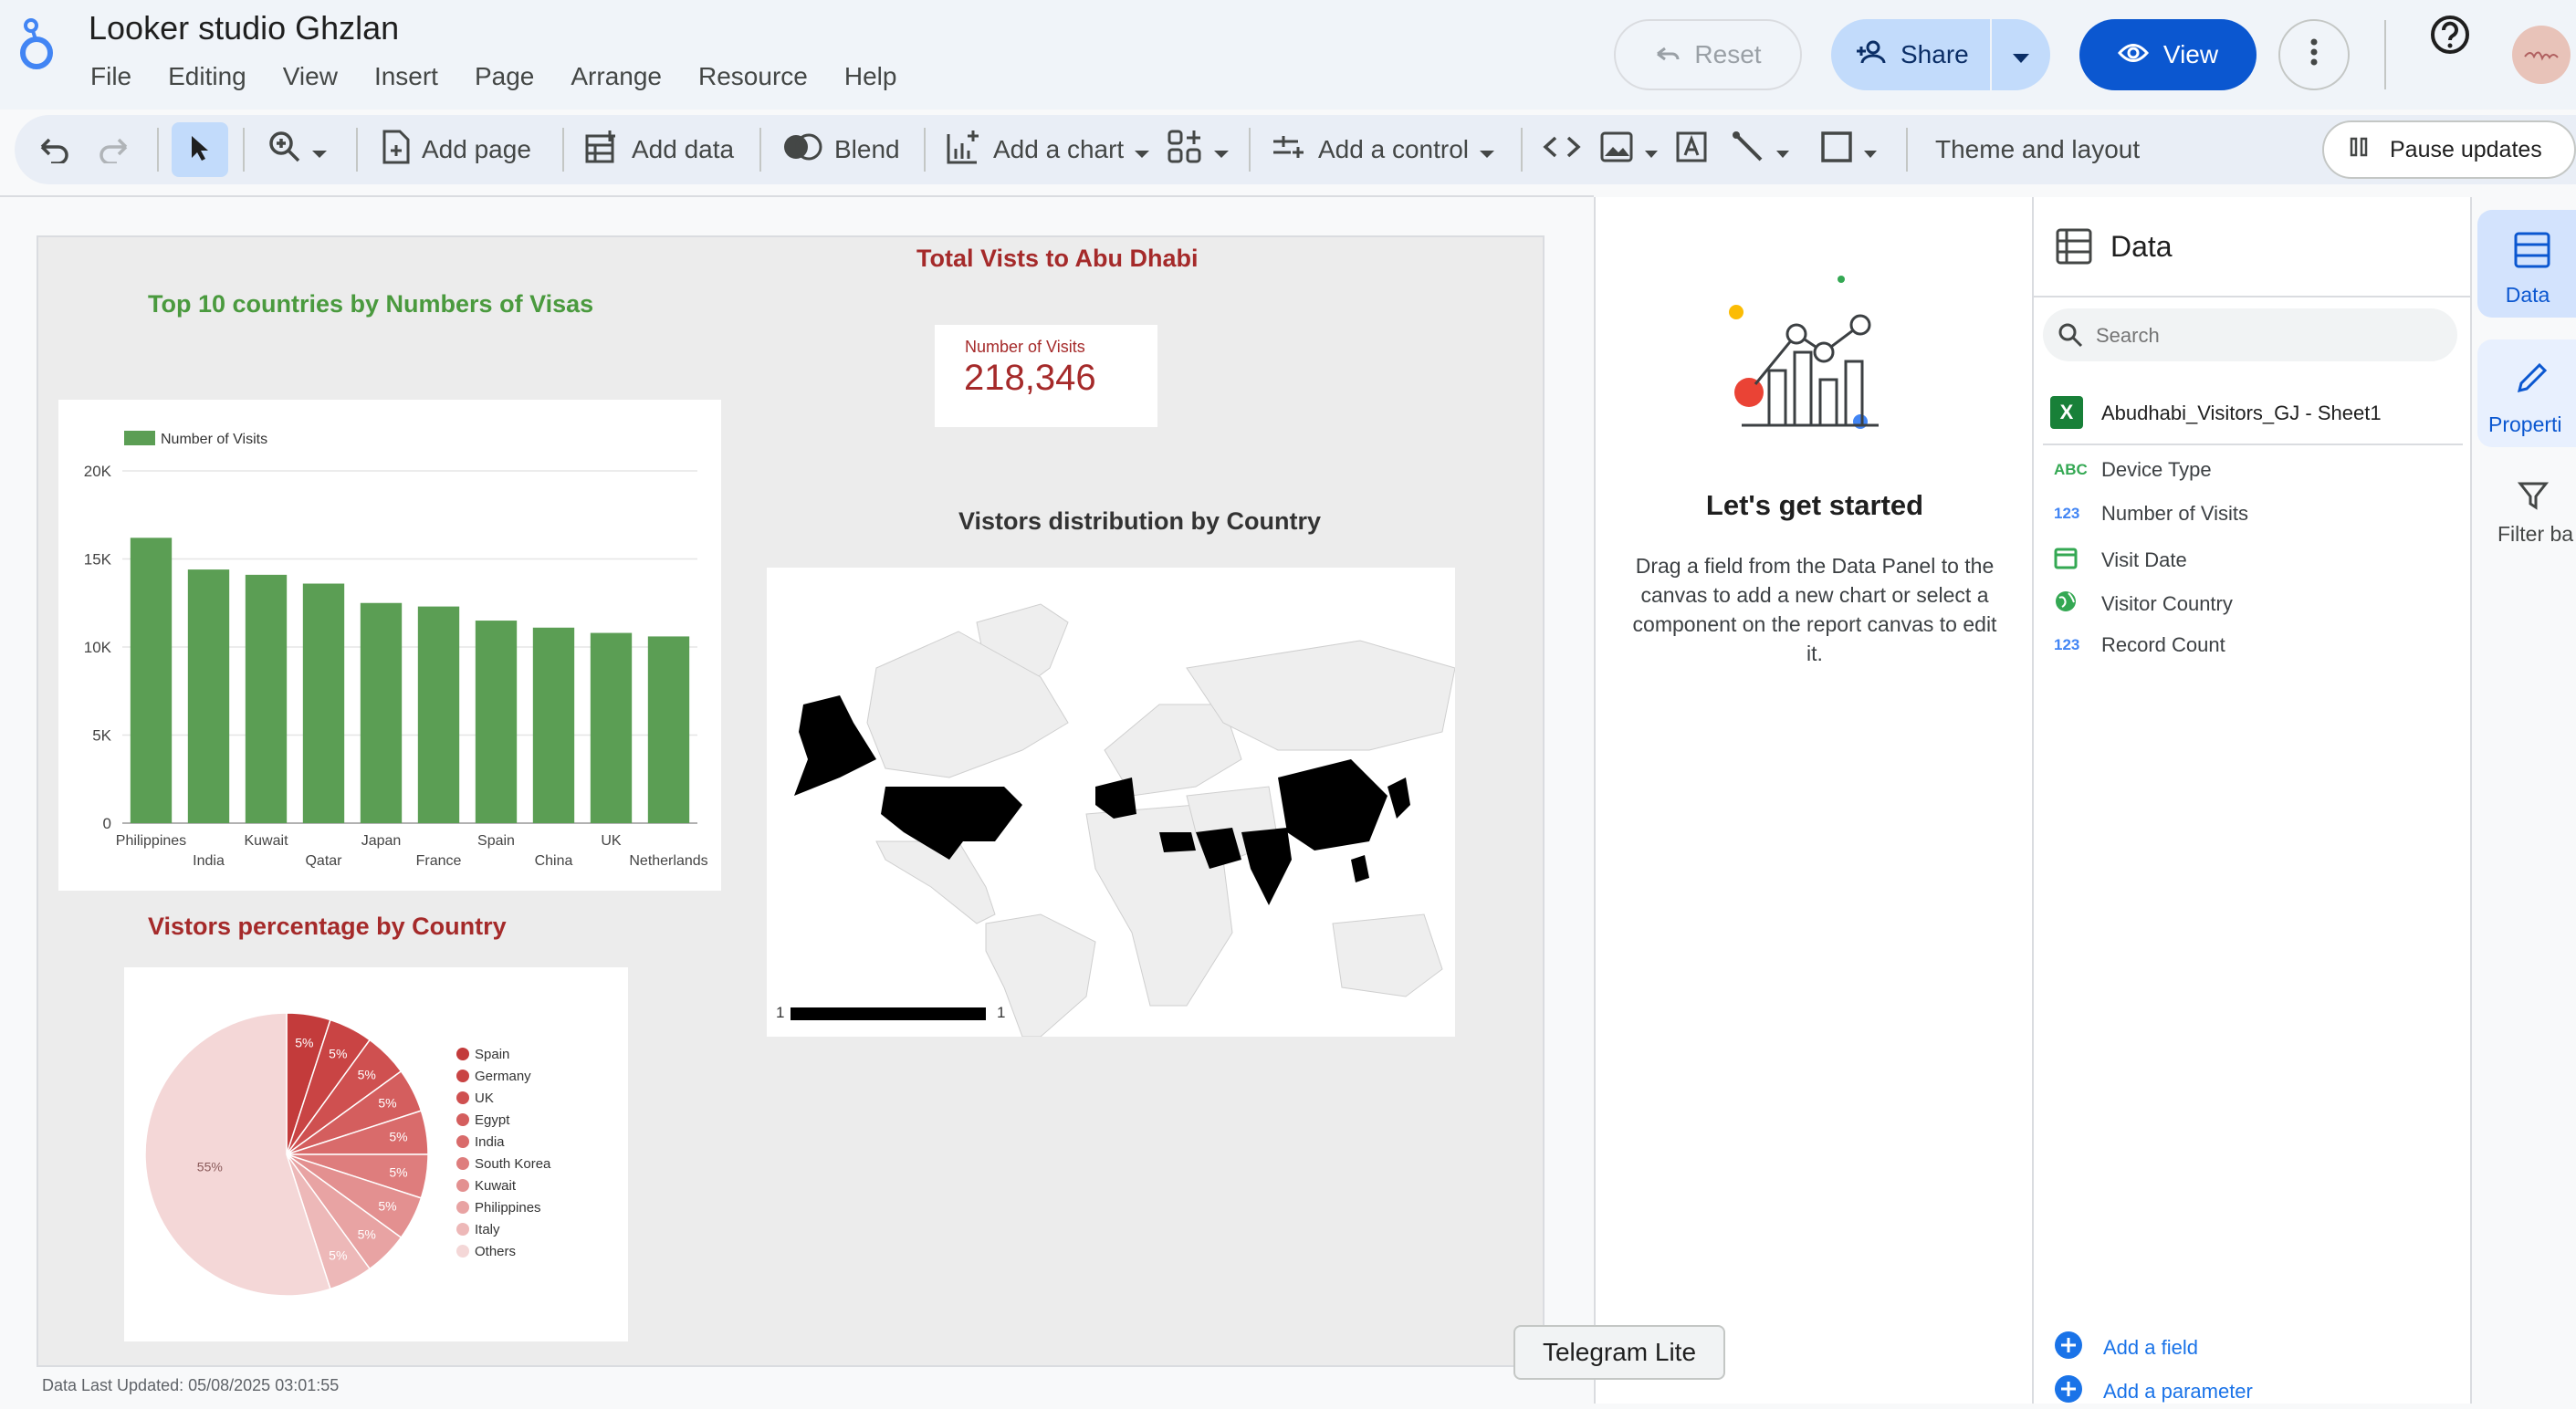  Describe the element at coordinates (2139, 645) in the screenshot. I see `field-record-count: 123 Record Count` at that location.